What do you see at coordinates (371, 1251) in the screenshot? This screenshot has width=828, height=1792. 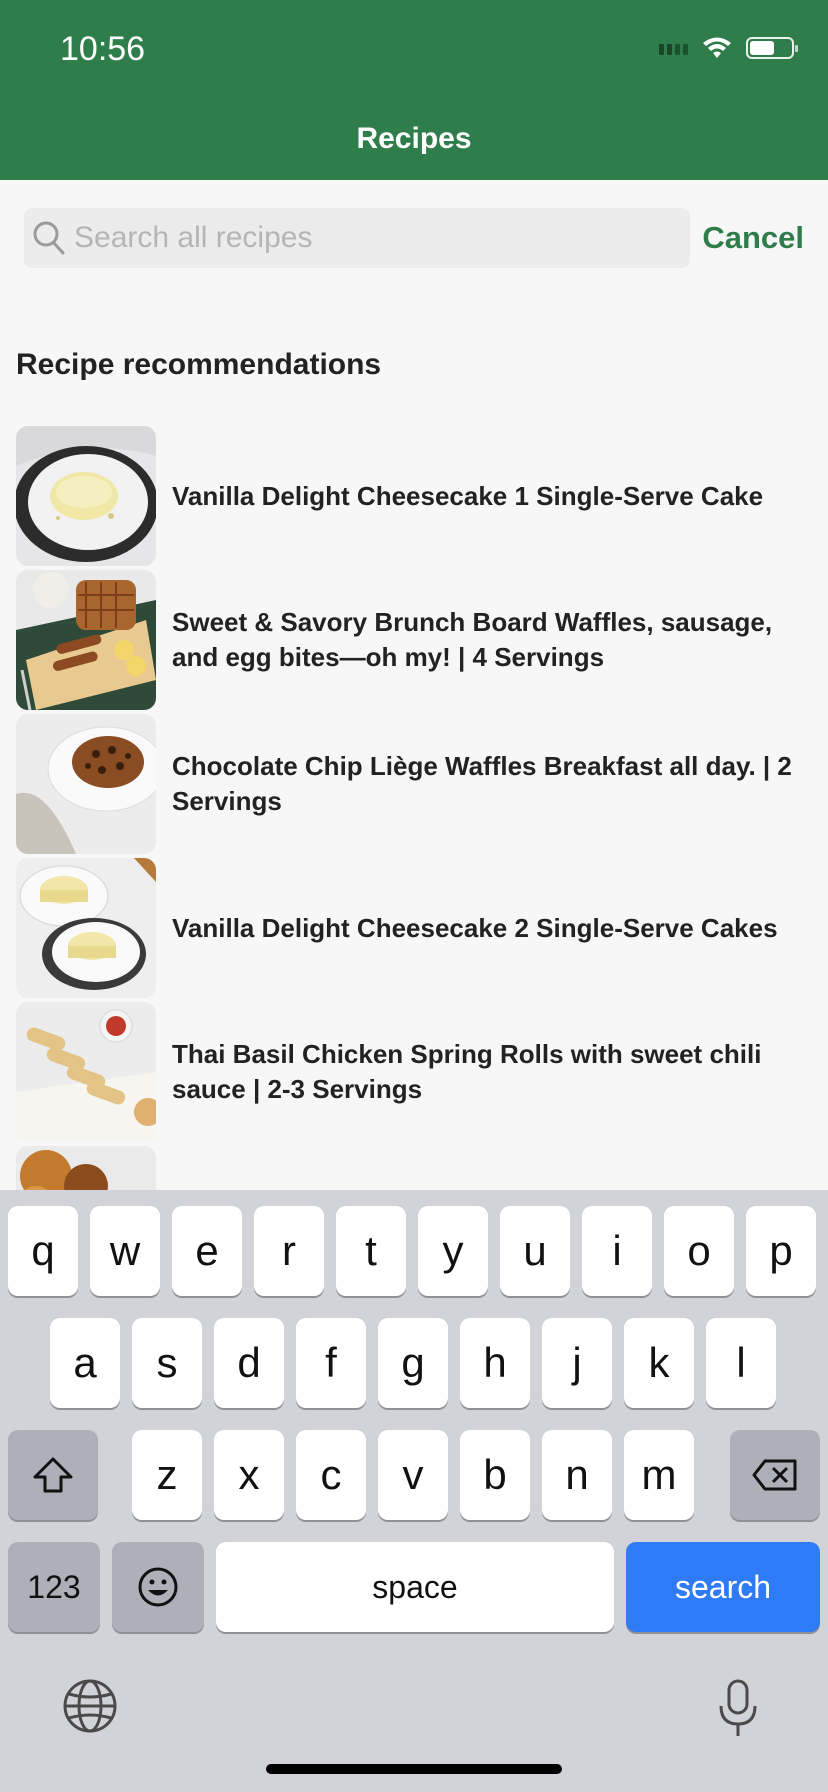 I see `key-t: t` at bounding box center [371, 1251].